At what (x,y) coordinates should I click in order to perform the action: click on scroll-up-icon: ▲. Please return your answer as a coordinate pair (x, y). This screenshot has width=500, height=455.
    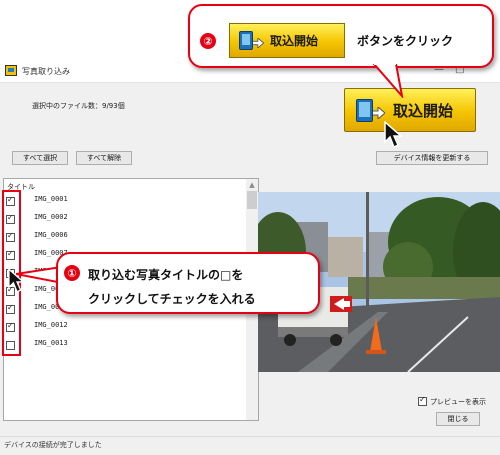
    Looking at the image, I should click on (252, 185).